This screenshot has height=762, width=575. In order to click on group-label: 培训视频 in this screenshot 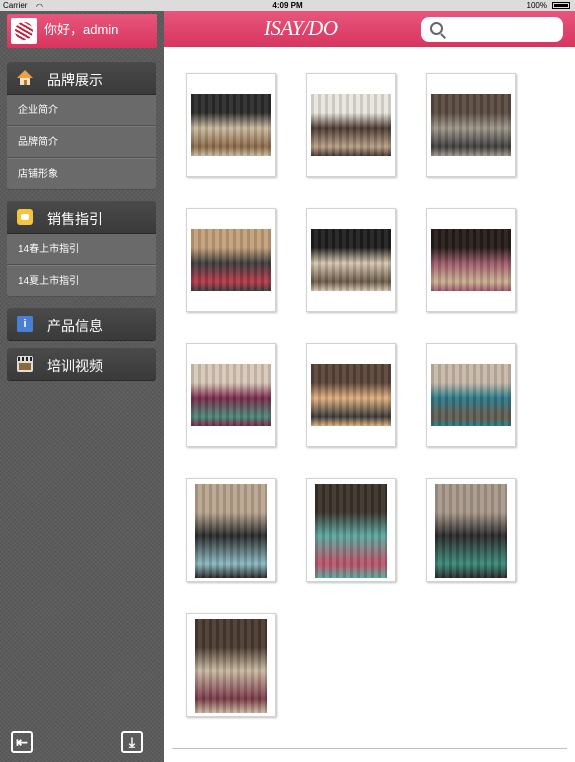, I will do `click(75, 366)`.